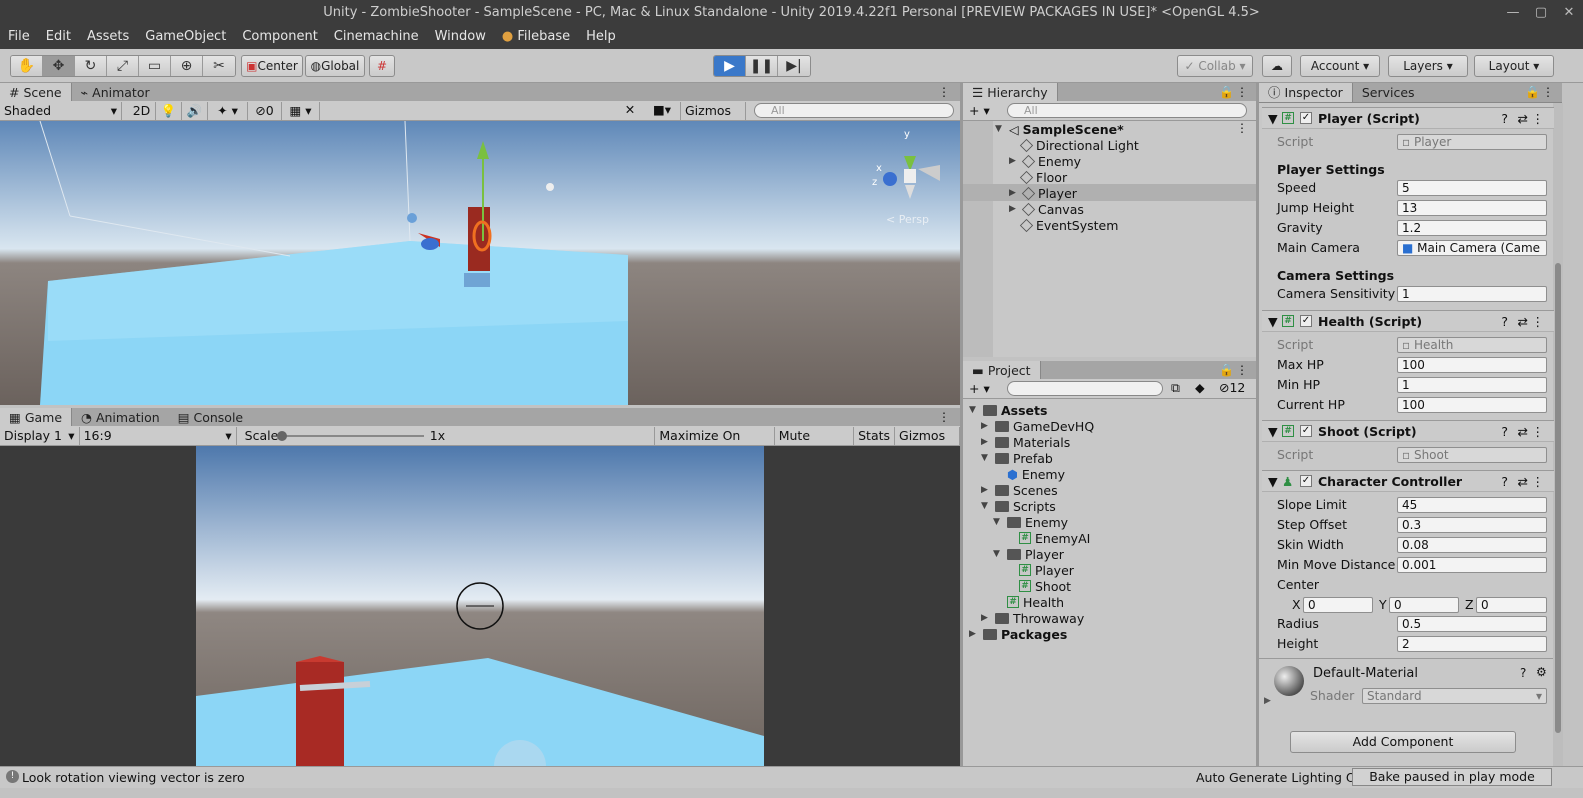 The image size is (1583, 798). What do you see at coordinates (1472, 545) in the screenshot?
I see `skin-width-input: 0.08` at bounding box center [1472, 545].